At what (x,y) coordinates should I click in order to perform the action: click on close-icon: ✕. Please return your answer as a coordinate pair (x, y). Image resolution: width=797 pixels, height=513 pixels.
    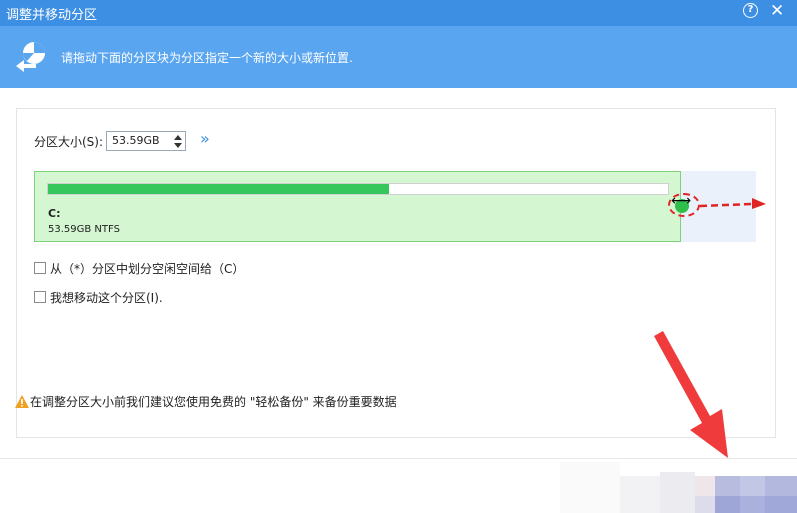
    Looking at the image, I should click on (777, 11).